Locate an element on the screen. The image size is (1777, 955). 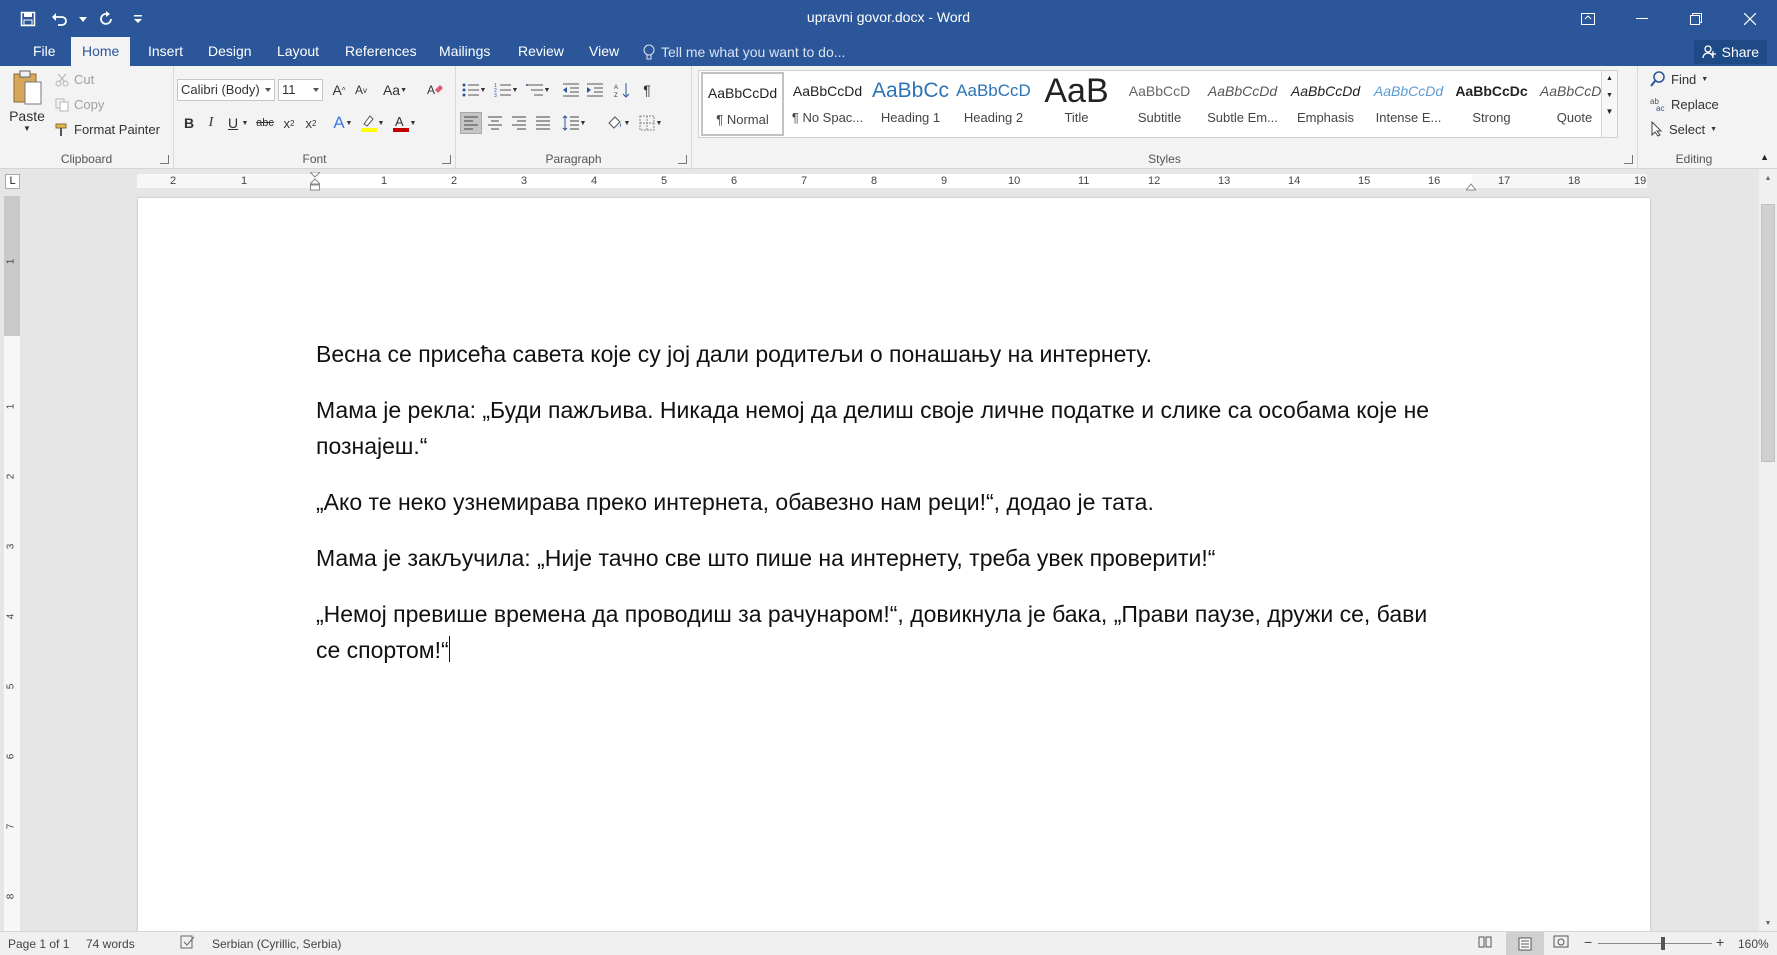
close-icon is located at coordinates (1750, 18).